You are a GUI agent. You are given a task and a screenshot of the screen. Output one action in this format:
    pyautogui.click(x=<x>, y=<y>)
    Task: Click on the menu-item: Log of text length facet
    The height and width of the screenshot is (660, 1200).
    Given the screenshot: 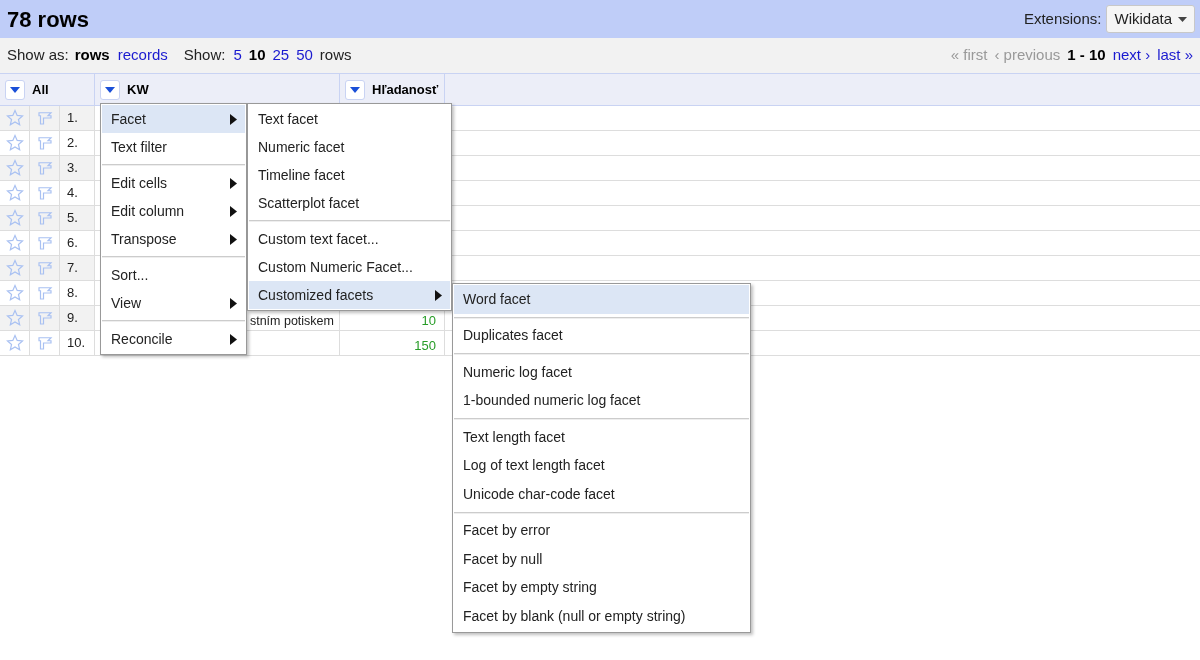 What is the action you would take?
    pyautogui.click(x=601, y=465)
    